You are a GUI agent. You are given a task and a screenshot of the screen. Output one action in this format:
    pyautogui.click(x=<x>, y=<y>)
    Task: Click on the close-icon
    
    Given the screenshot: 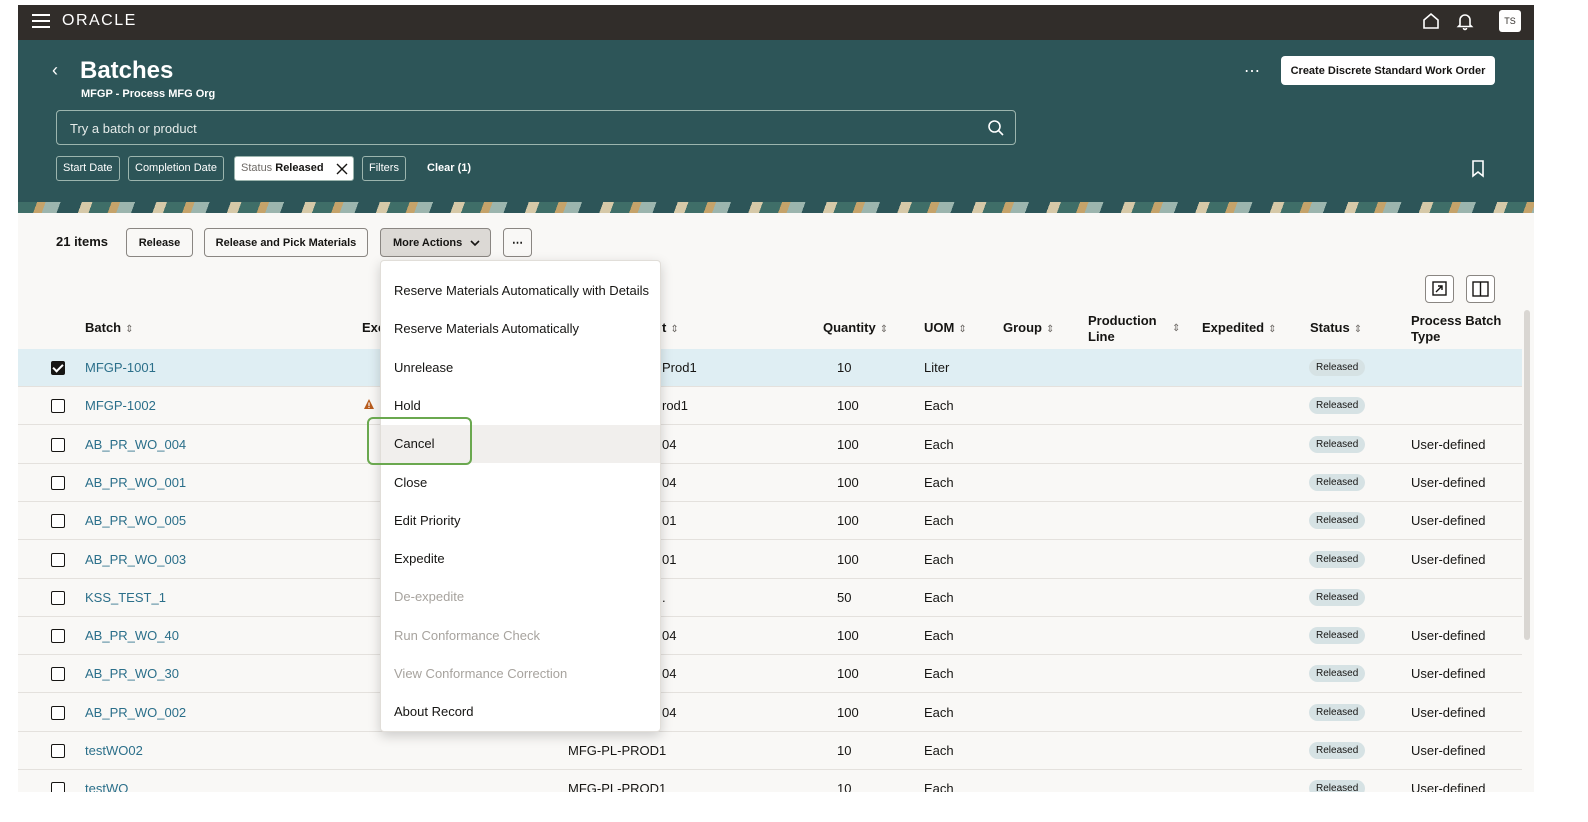 What is the action you would take?
    pyautogui.click(x=342, y=169)
    